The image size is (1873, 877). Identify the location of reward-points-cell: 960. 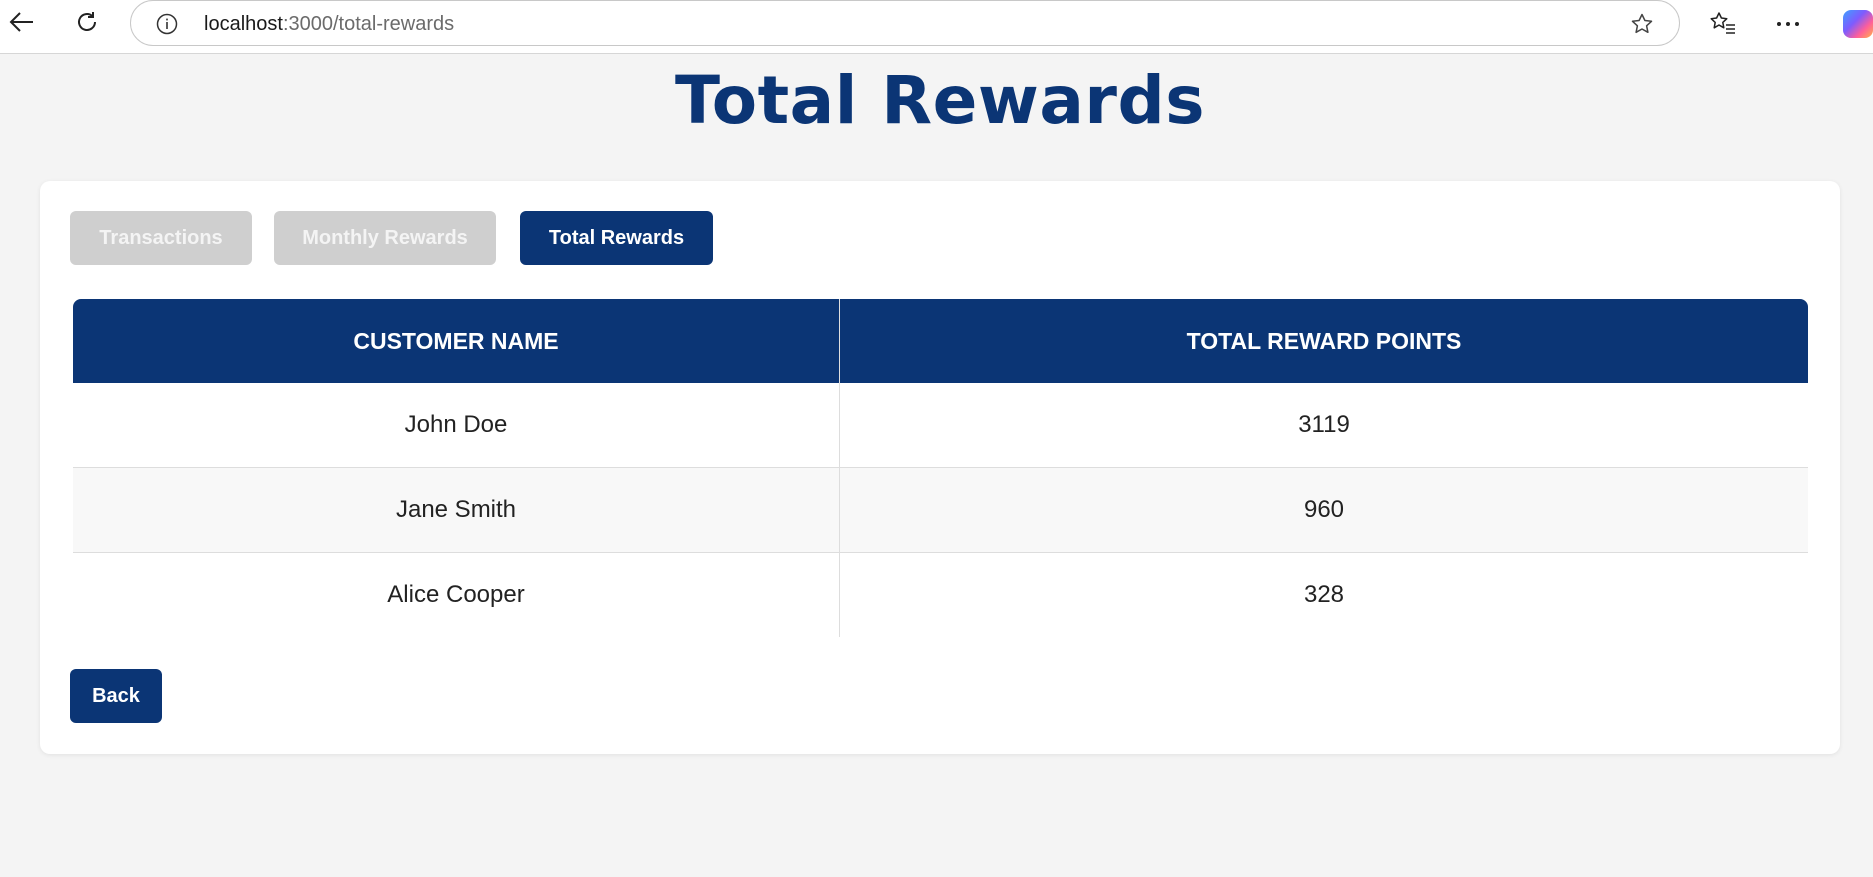
(1324, 509).